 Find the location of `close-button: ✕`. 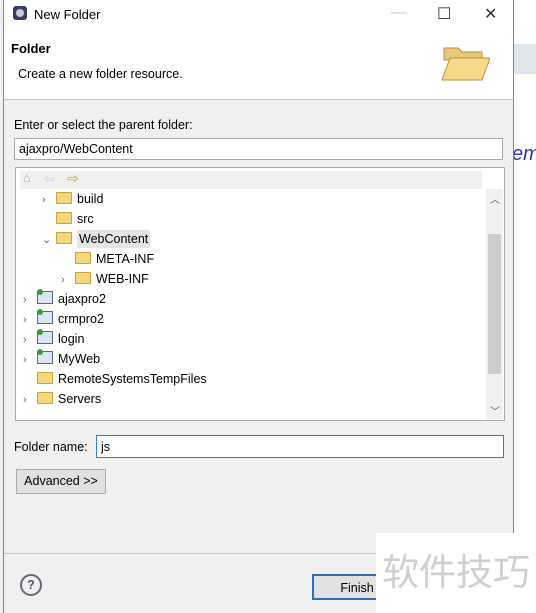

close-button: ✕ is located at coordinates (490, 14).